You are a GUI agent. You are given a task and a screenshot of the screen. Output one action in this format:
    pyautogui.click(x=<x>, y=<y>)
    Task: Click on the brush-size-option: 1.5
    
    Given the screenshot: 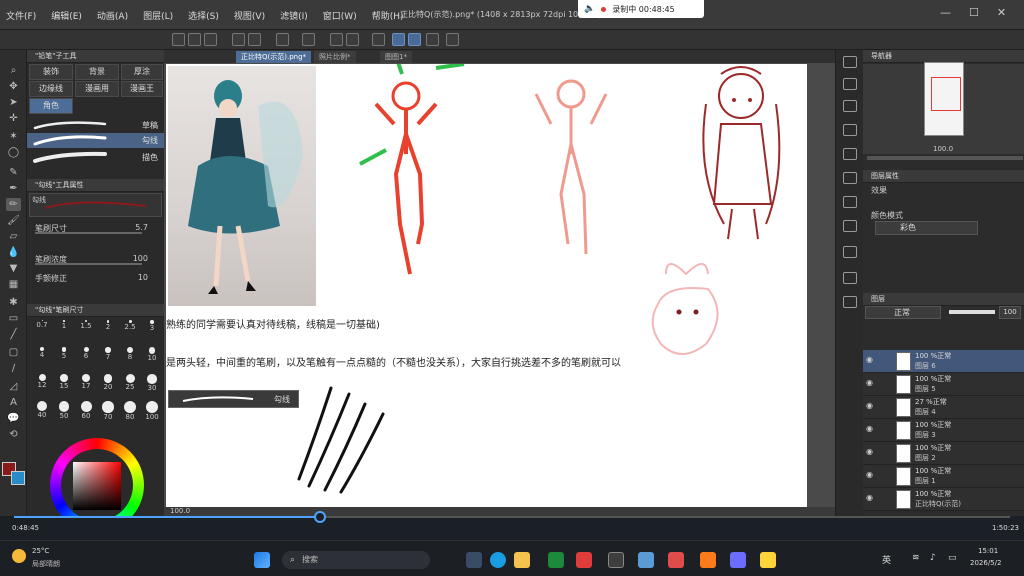 What is the action you would take?
    pyautogui.click(x=86, y=333)
    